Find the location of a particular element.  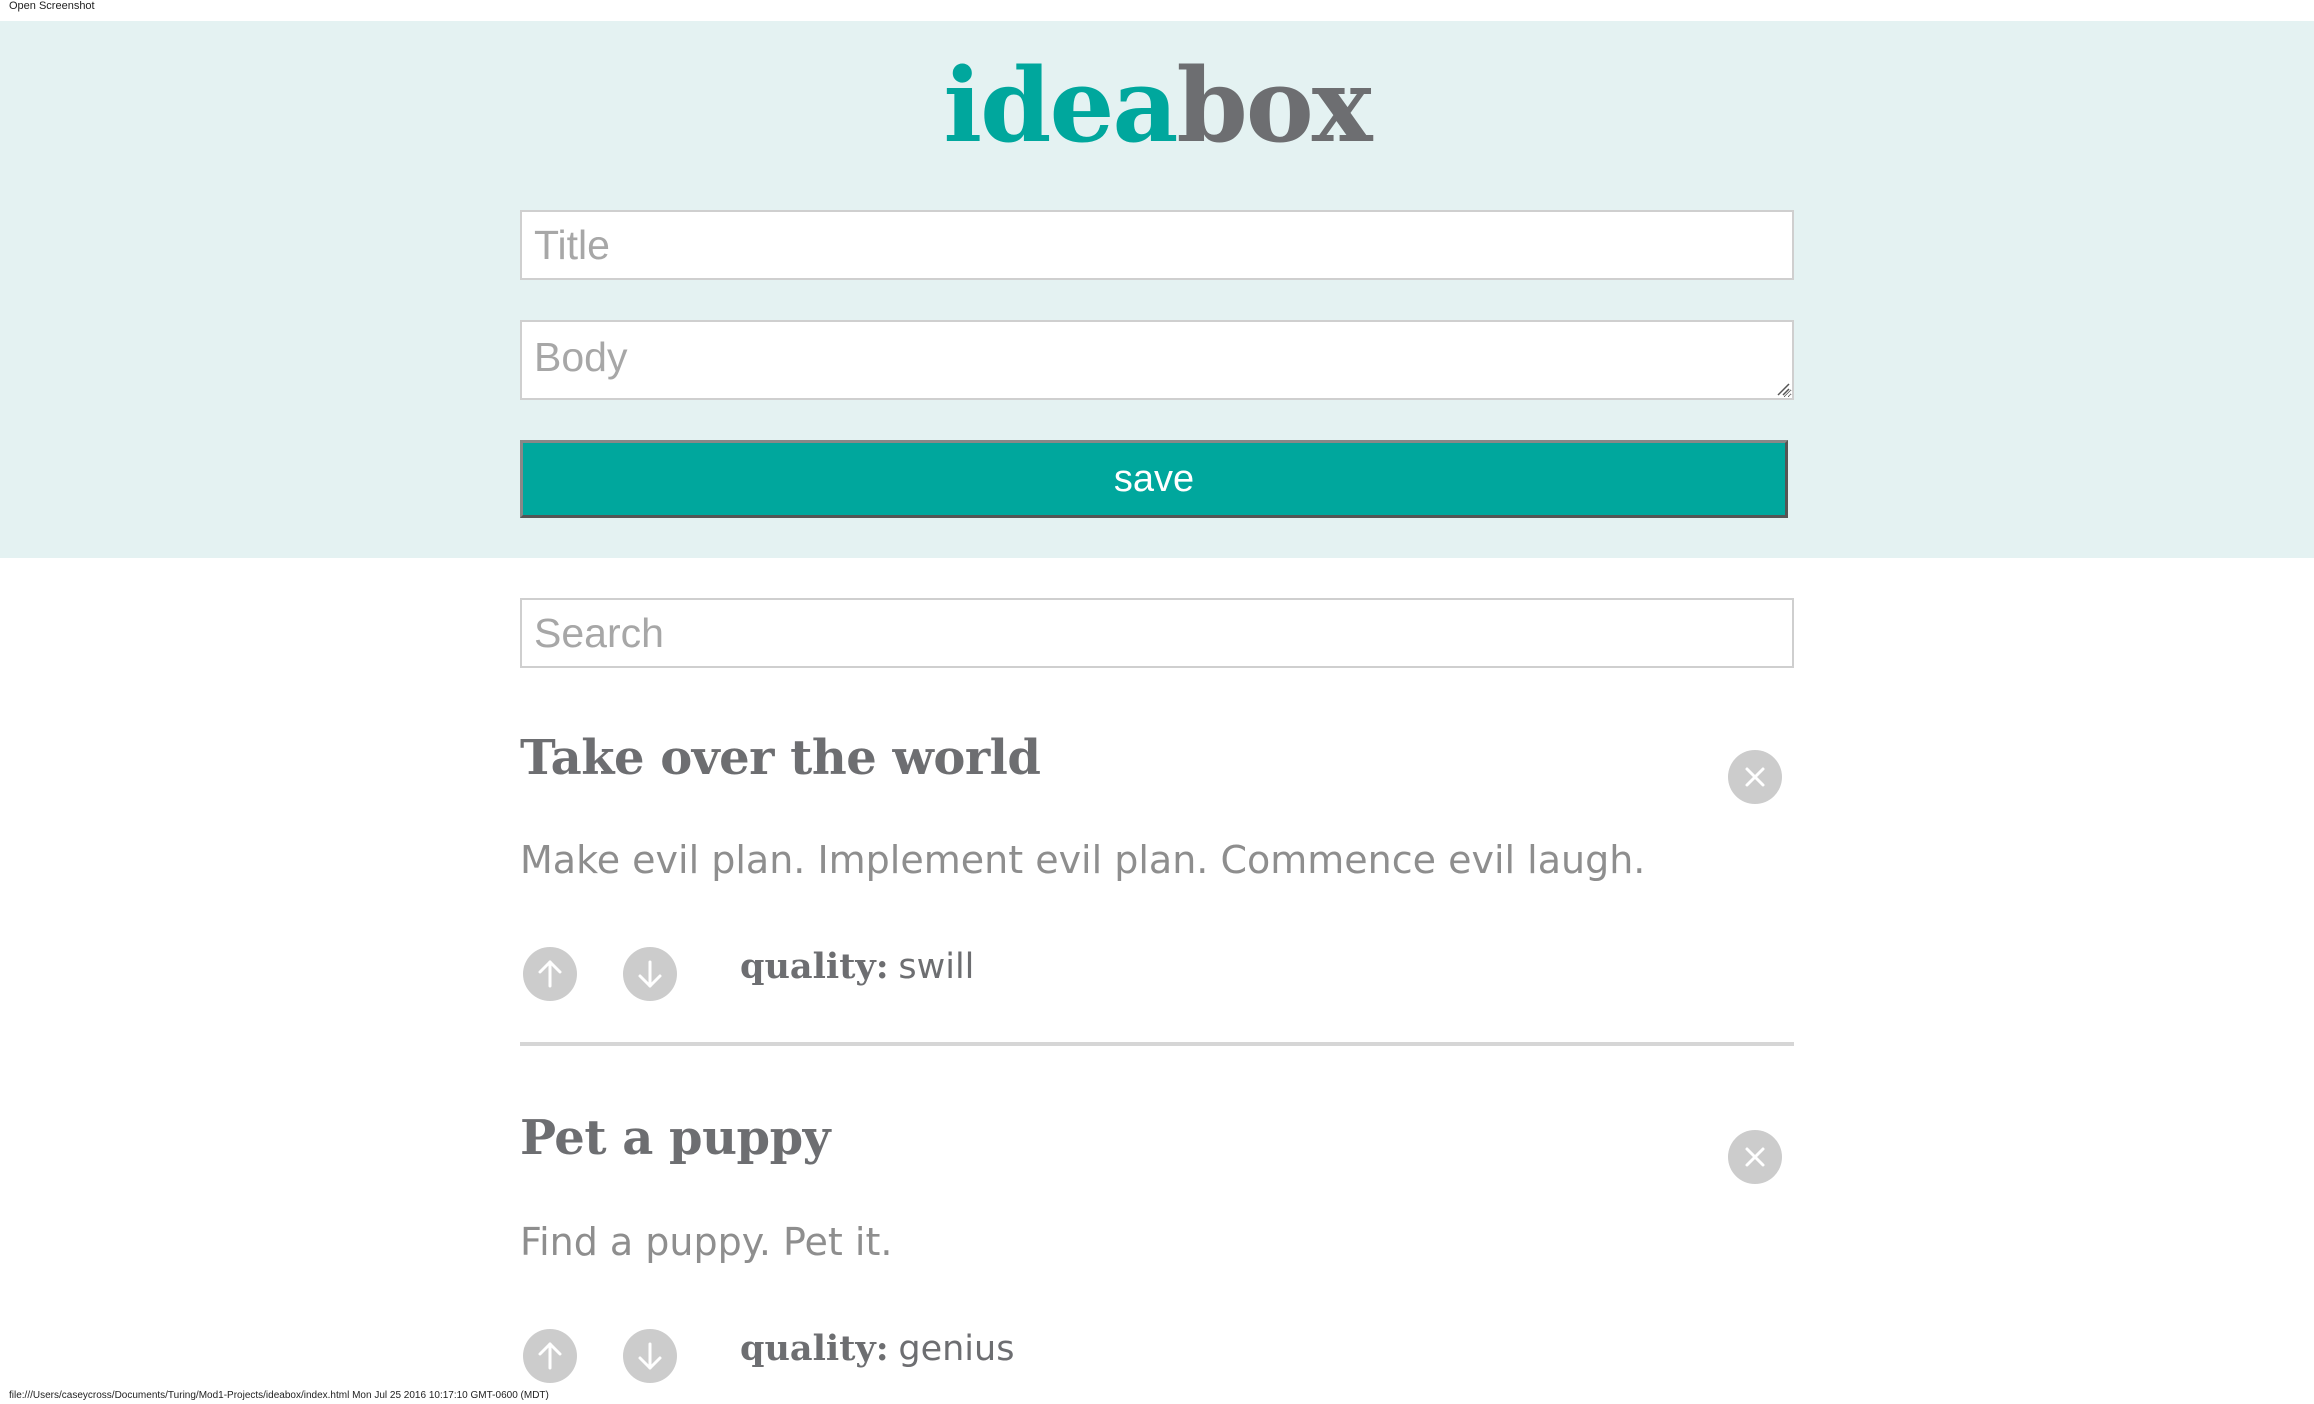

search-input is located at coordinates (1157, 633).